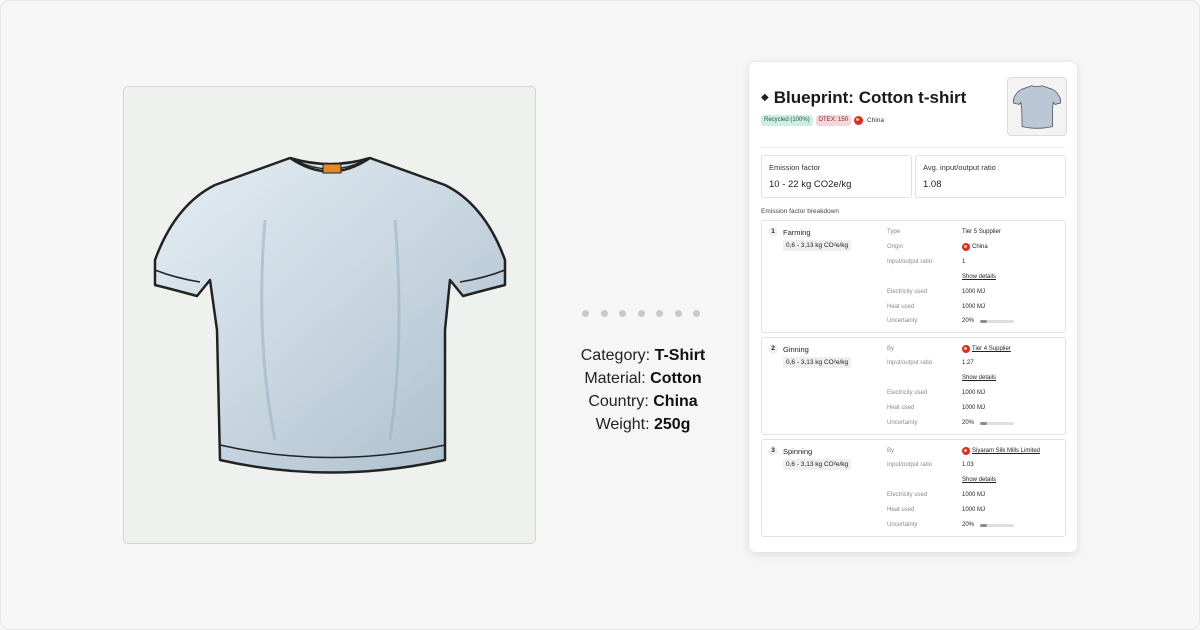 The image size is (1200, 630). I want to click on product-thumbnail, so click(1037, 106).